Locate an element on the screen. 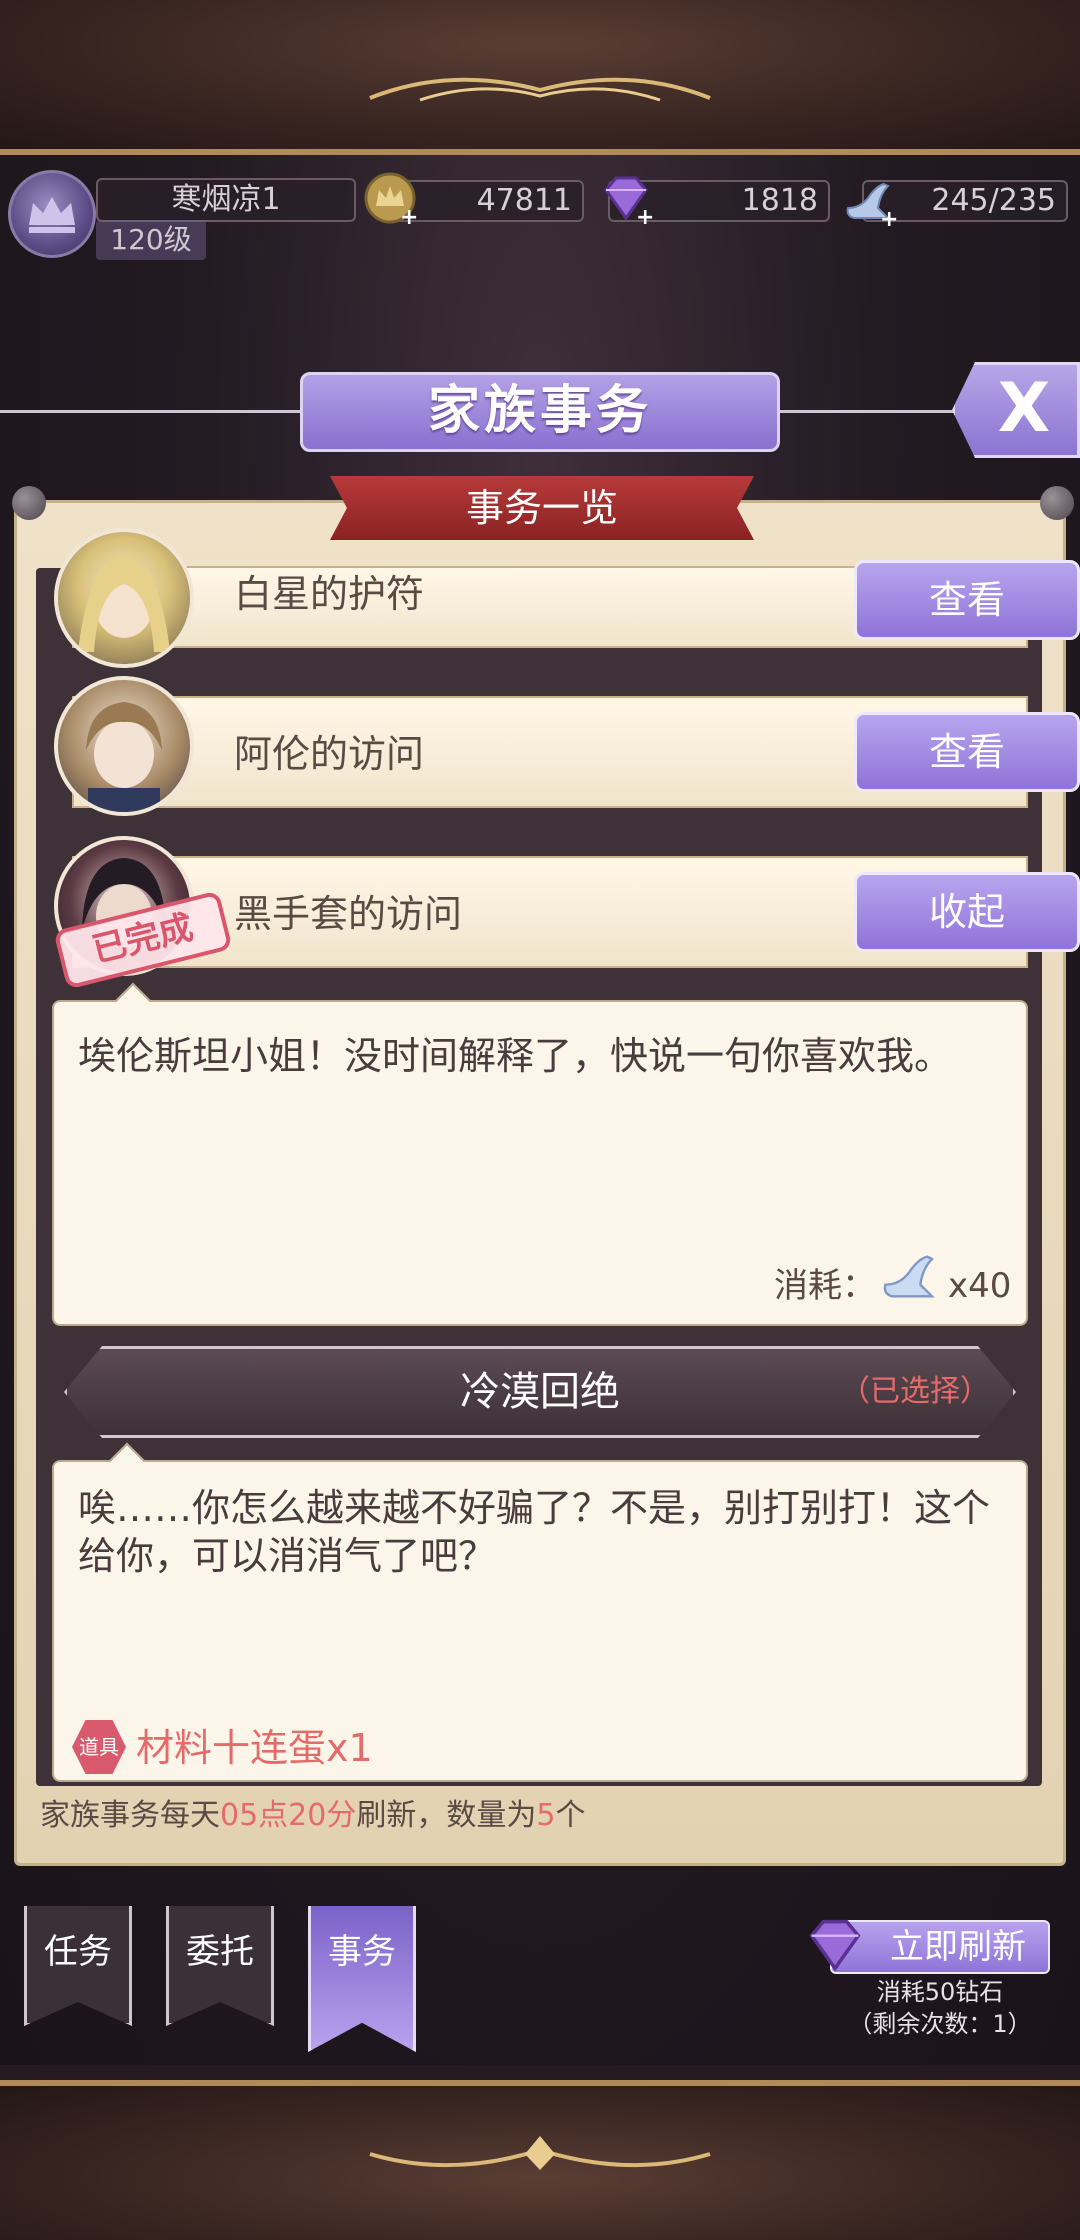  glass-slipper-icon is located at coordinates (909, 1276).